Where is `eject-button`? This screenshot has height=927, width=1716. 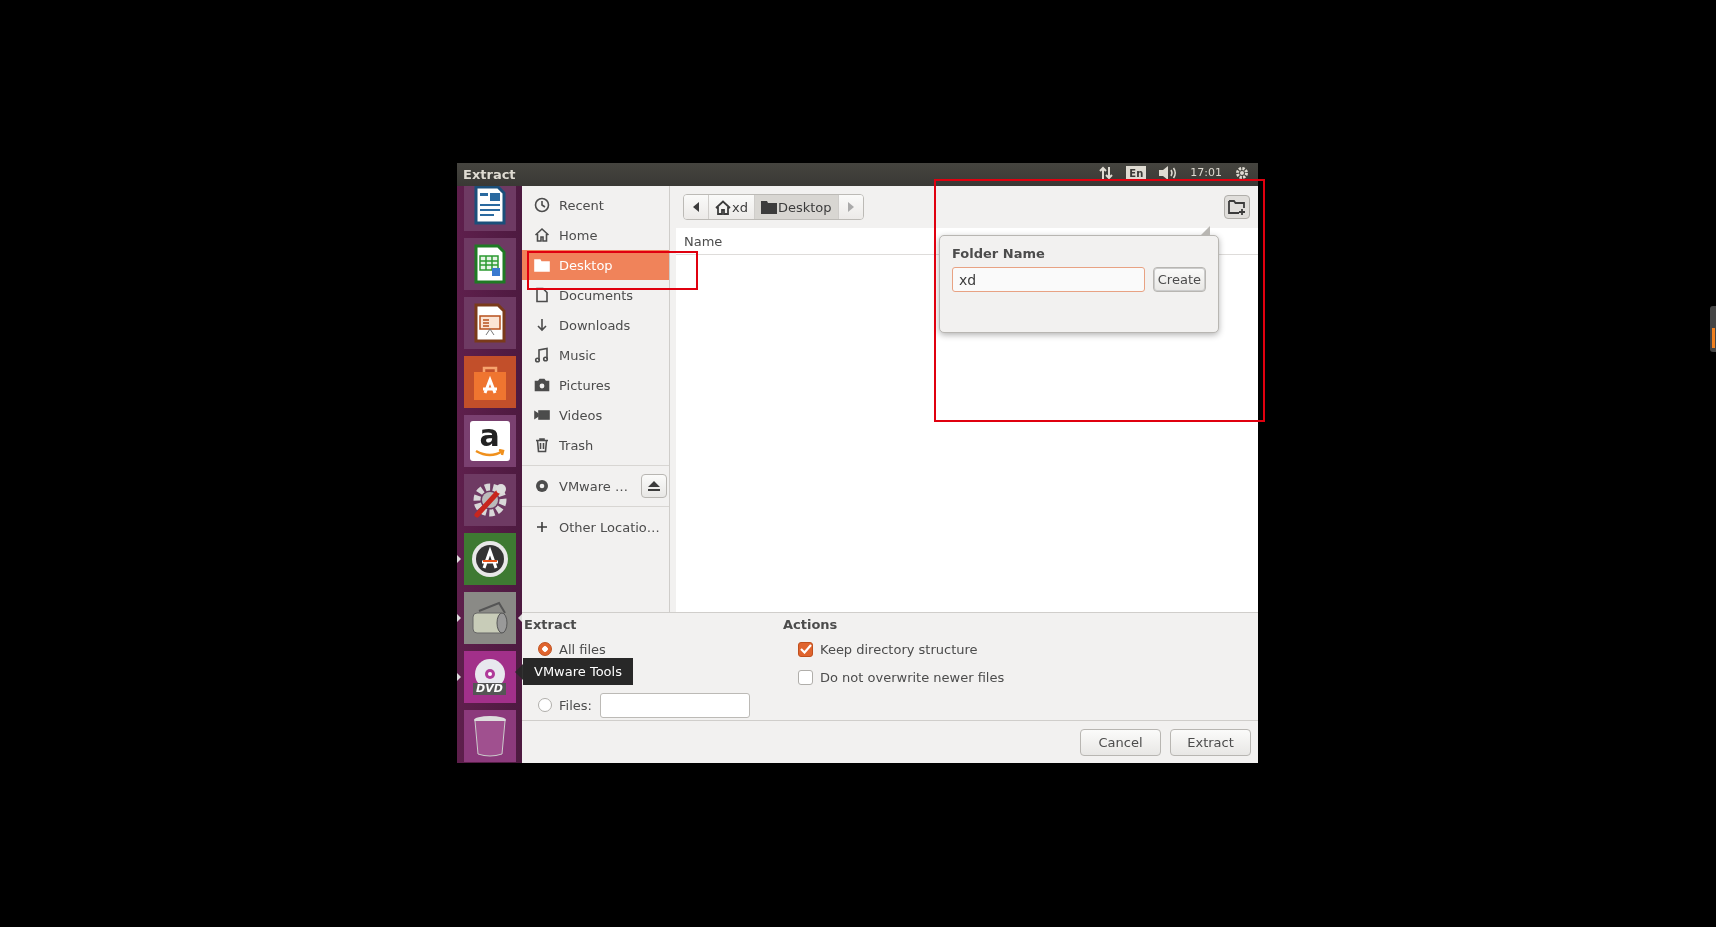 eject-button is located at coordinates (654, 486).